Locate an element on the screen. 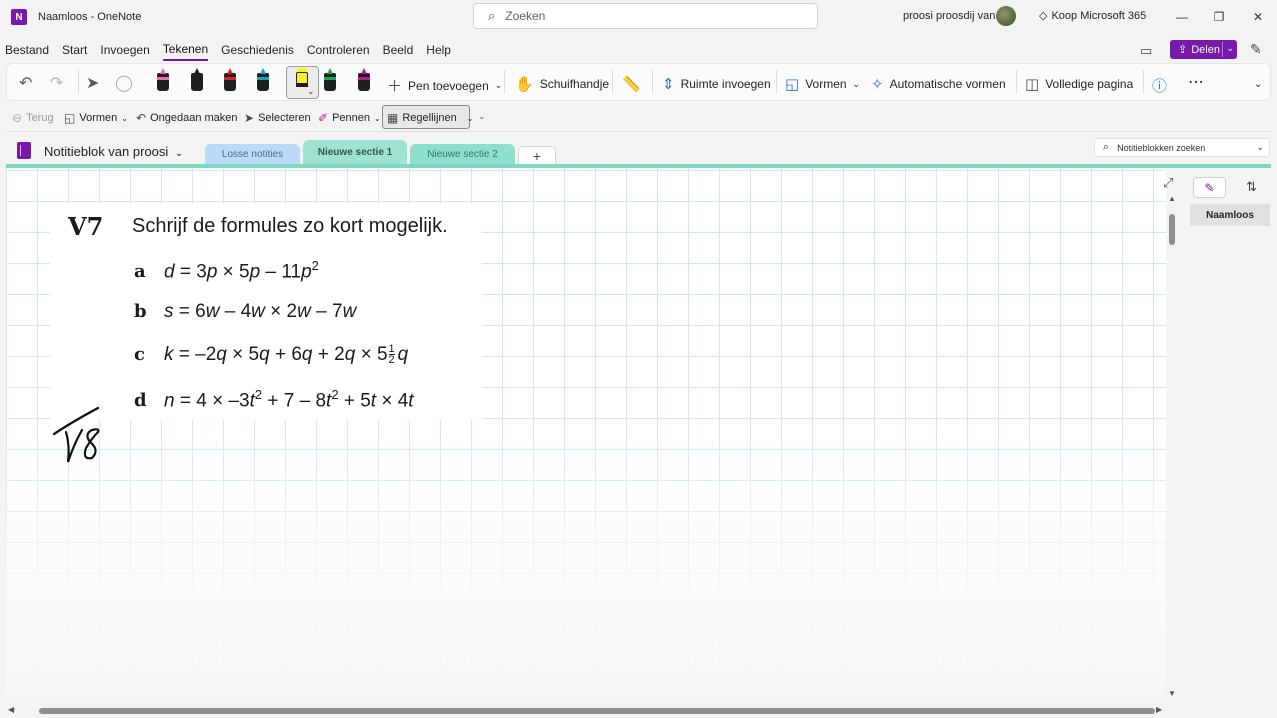 This screenshot has height=718, width=1277. minimize-button: — is located at coordinates (1182, 17).